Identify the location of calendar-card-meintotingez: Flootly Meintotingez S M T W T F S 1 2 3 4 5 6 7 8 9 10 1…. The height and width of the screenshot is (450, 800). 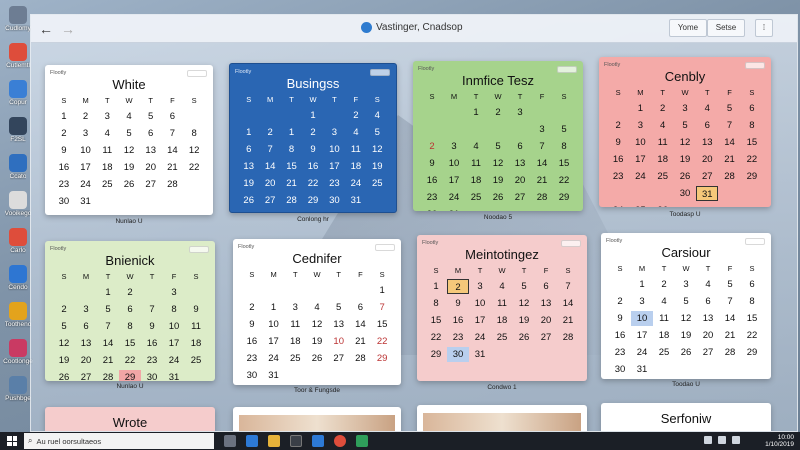
(502, 308).